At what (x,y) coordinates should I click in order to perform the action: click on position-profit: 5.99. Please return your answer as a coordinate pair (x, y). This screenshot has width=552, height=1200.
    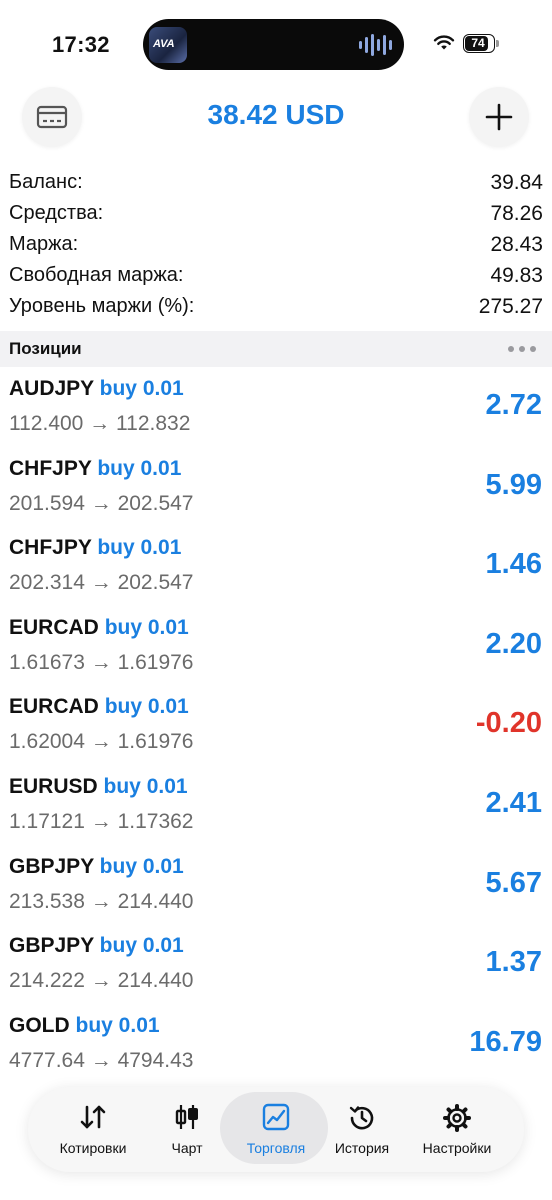
    Looking at the image, I should click on (513, 484).